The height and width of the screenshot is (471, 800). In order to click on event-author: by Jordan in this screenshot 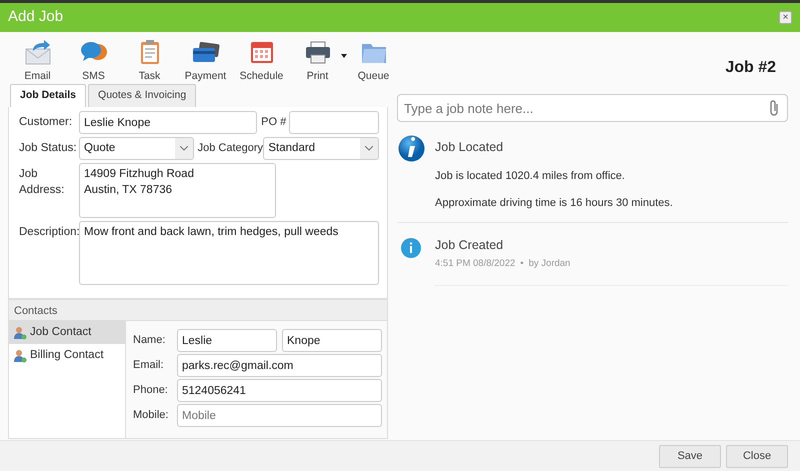, I will do `click(549, 263)`.